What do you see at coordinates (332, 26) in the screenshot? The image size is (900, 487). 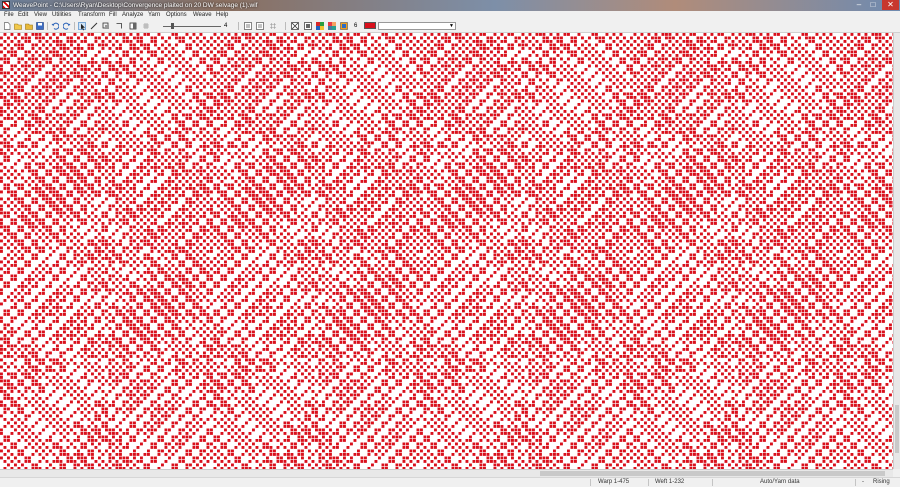 I see `fabric-view-icon` at bounding box center [332, 26].